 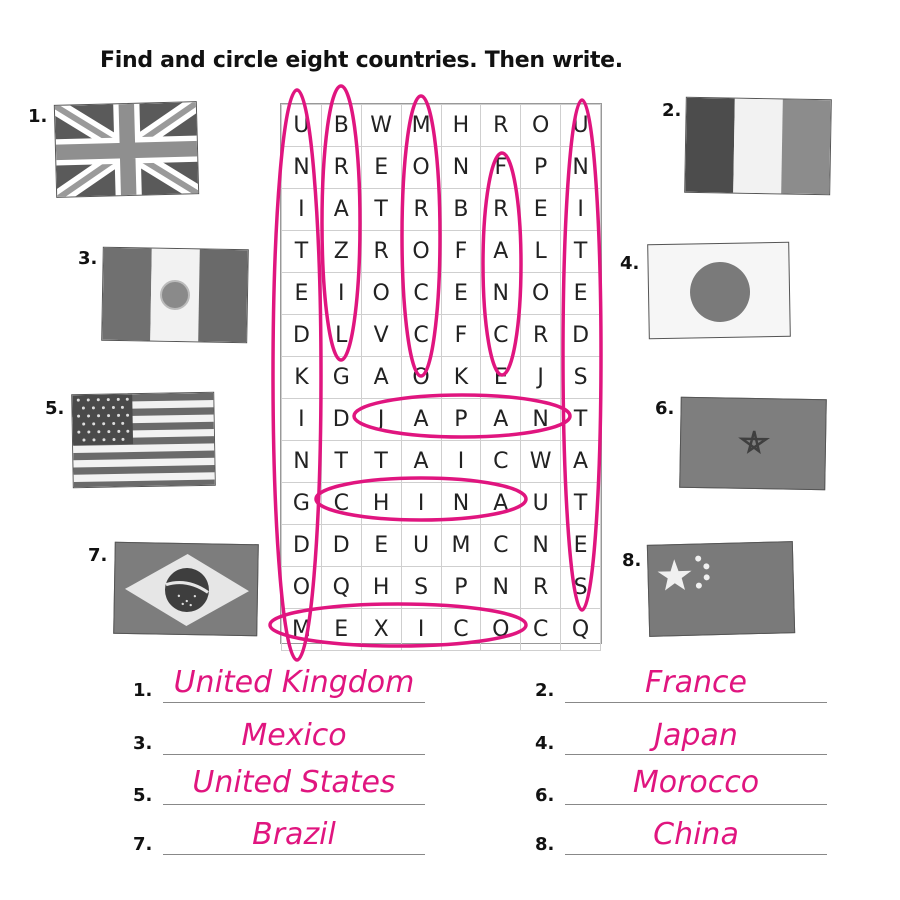 What do you see at coordinates (294, 735) in the screenshot?
I see `answer-3: Mexico` at bounding box center [294, 735].